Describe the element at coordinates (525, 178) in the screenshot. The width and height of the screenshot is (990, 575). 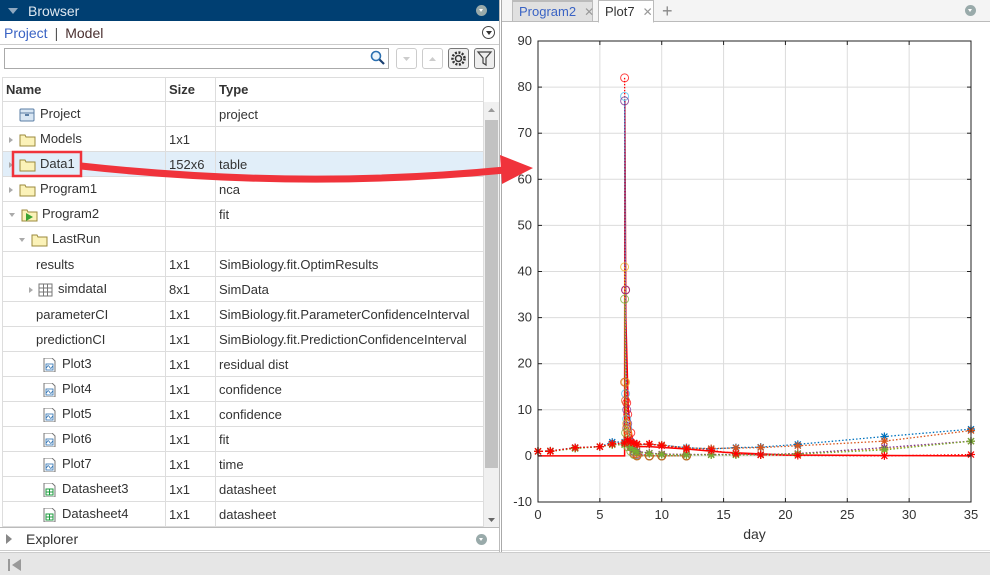
I see `y-tick-label: 60` at that location.